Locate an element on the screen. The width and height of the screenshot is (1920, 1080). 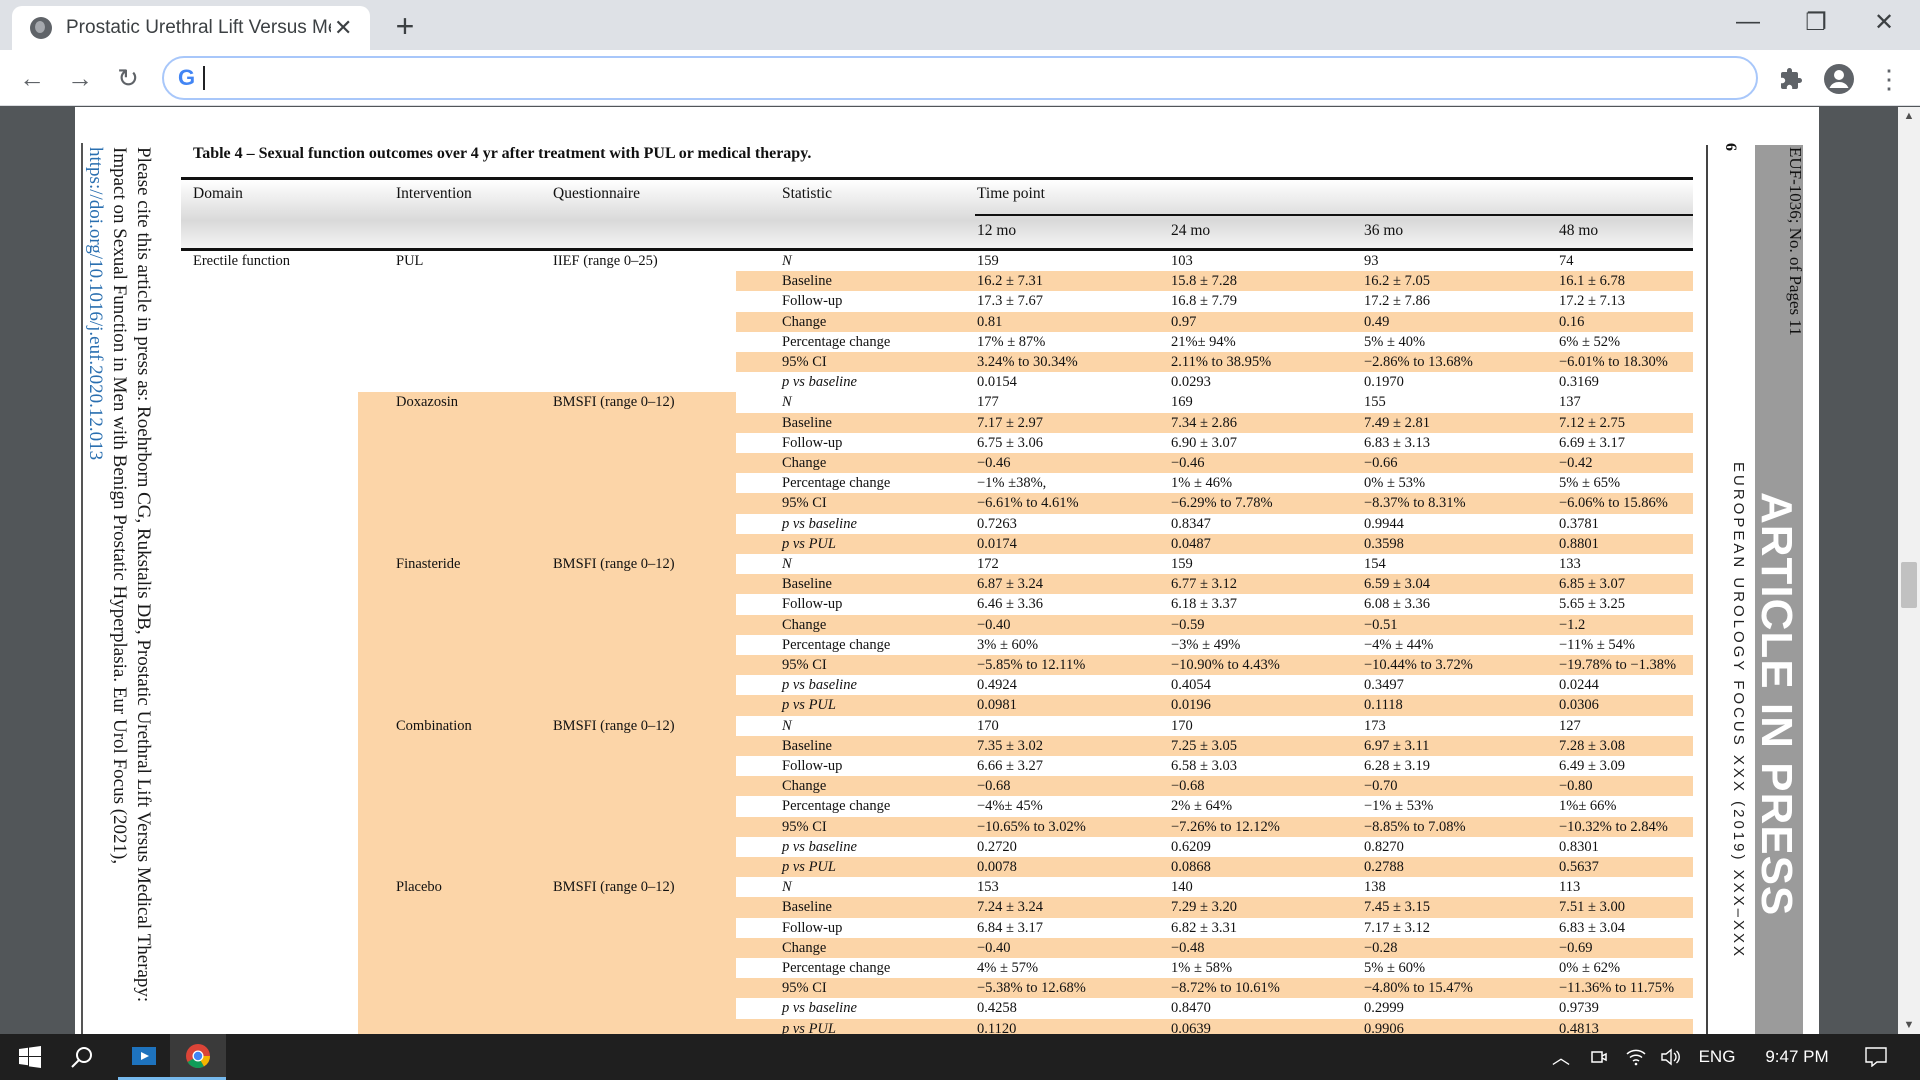
value-12mo: 159 is located at coordinates (988, 261).